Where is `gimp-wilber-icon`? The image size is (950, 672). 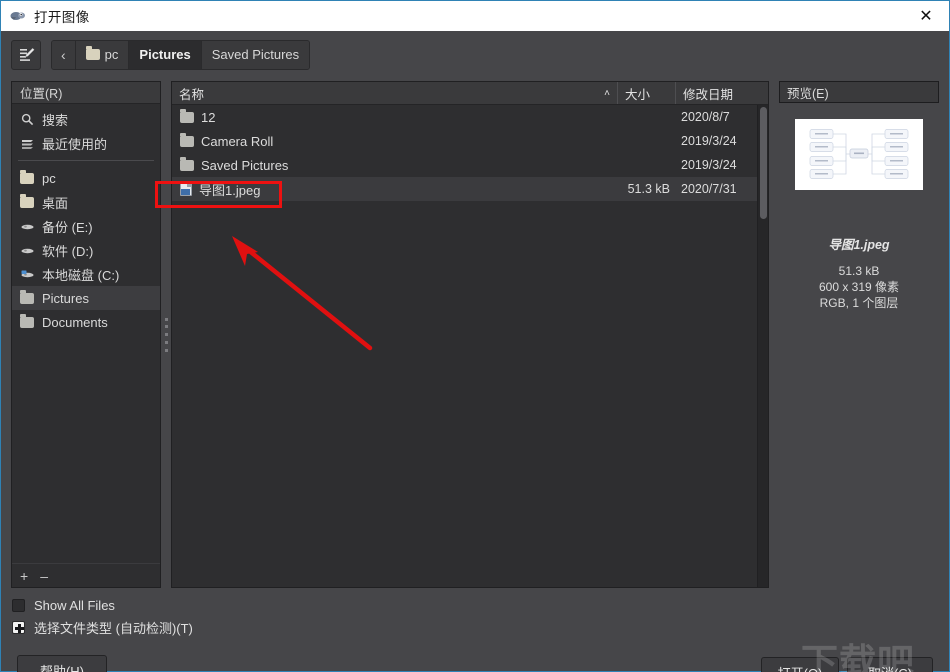
gimp-wilber-icon is located at coordinates (18, 16).